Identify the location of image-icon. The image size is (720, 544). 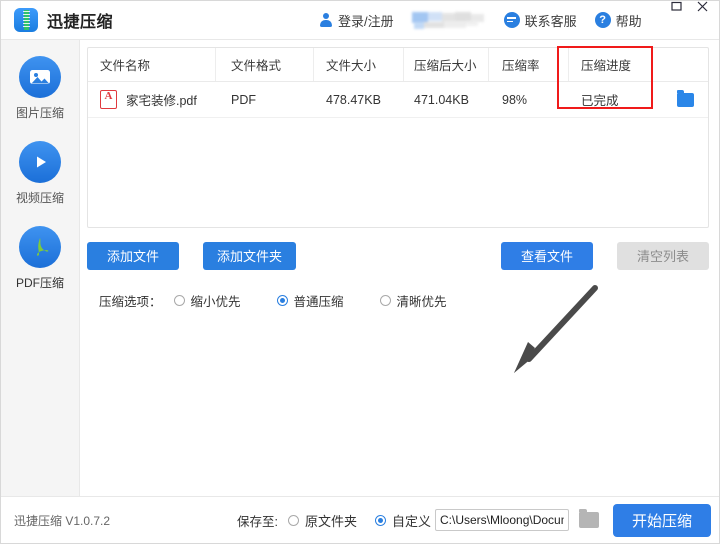
(40, 77).